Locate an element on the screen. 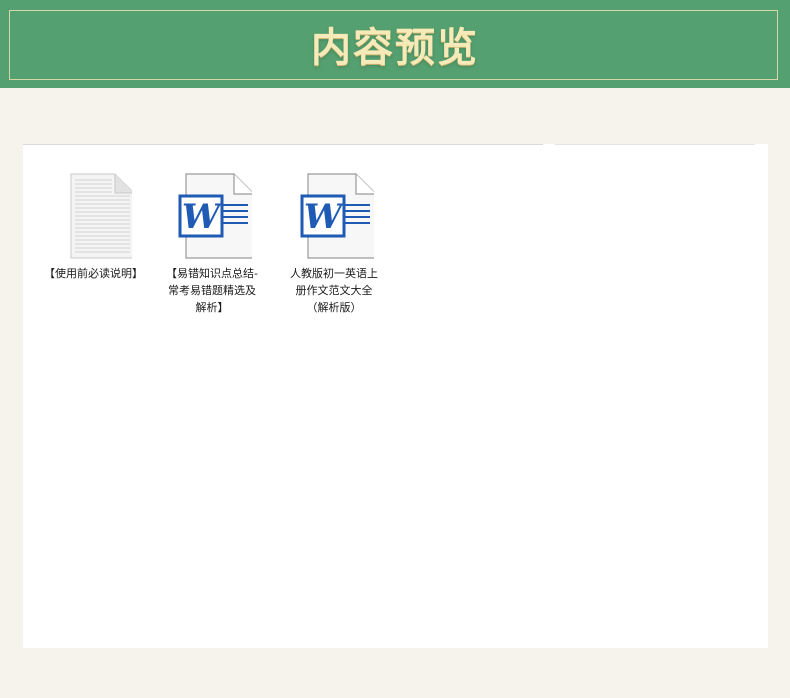 The image size is (790, 698). file-item-essay-collection: W 人教版初一英语上册作文范文大全（解析版） is located at coordinates (334, 244).